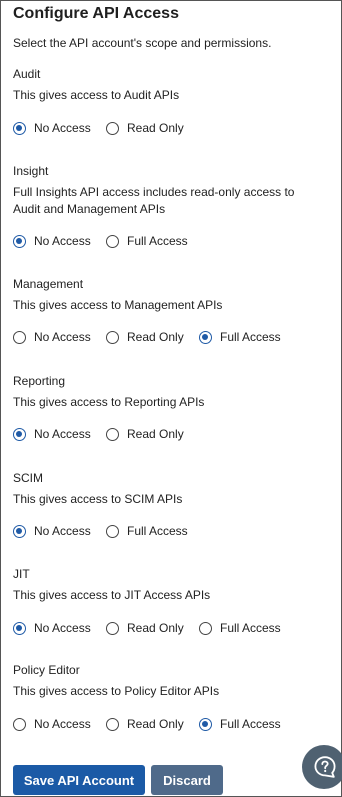 Image resolution: width=342 pixels, height=797 pixels. I want to click on discard-button: Discard, so click(187, 780).